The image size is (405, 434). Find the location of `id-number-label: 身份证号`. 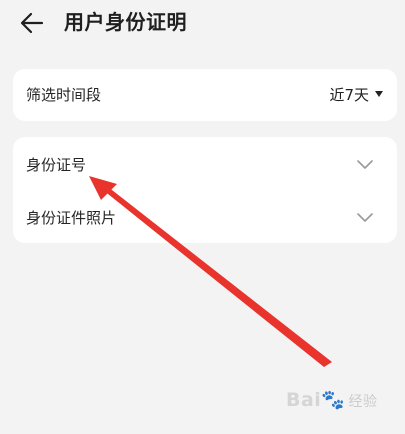

id-number-label: 身份证号 is located at coordinates (56, 165).